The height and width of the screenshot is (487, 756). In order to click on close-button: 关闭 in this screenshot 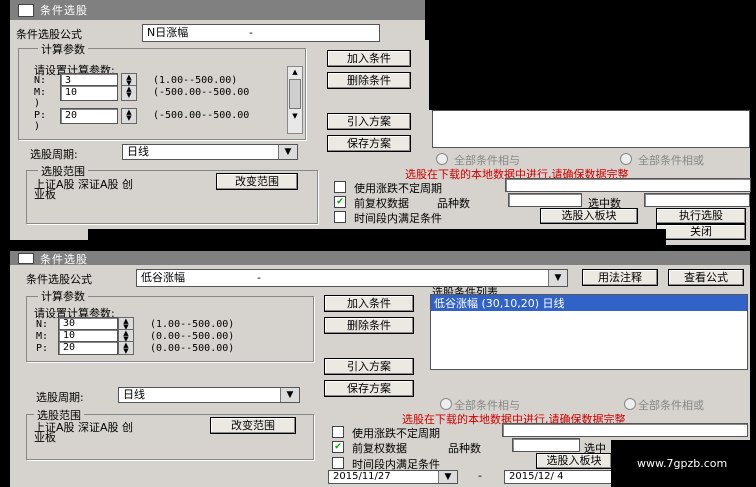, I will do `click(701, 232)`.